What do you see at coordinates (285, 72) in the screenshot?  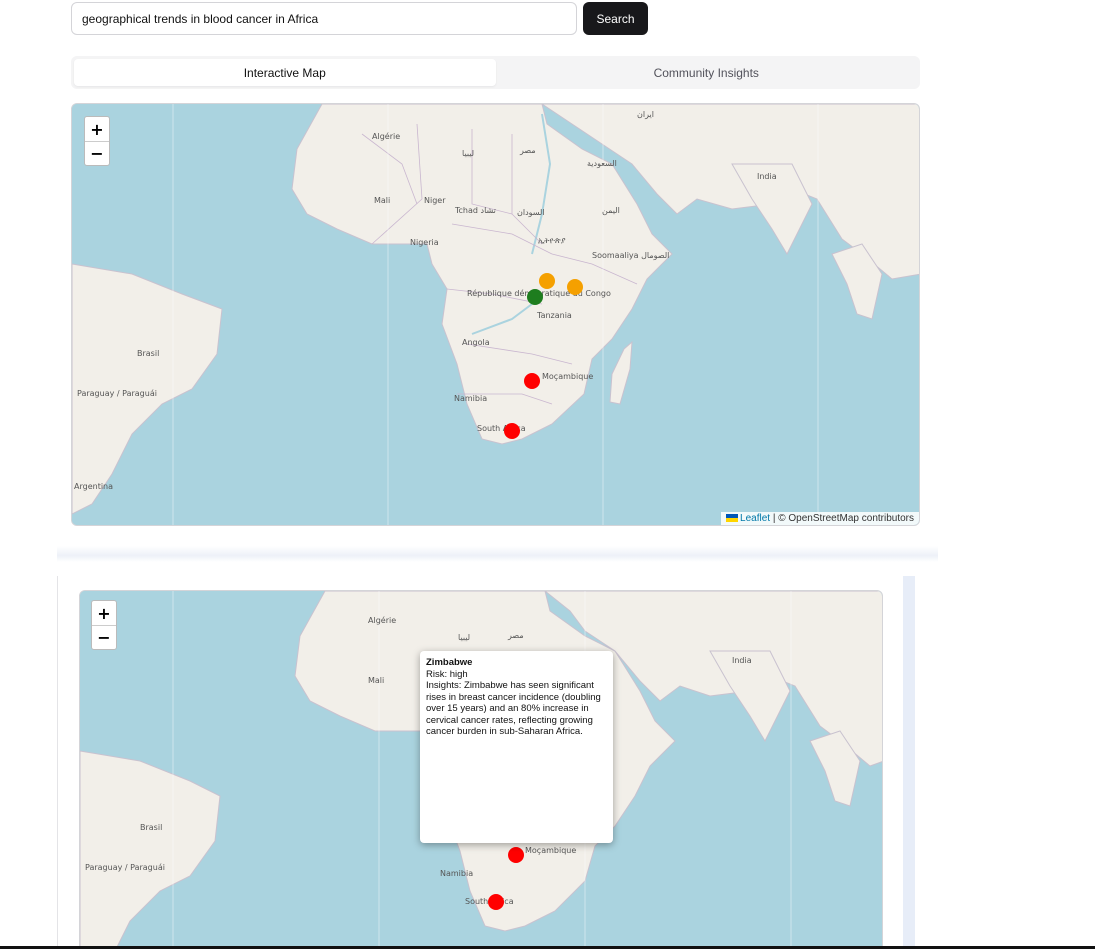 I see `tab-interactive-map: Interactive Map` at bounding box center [285, 72].